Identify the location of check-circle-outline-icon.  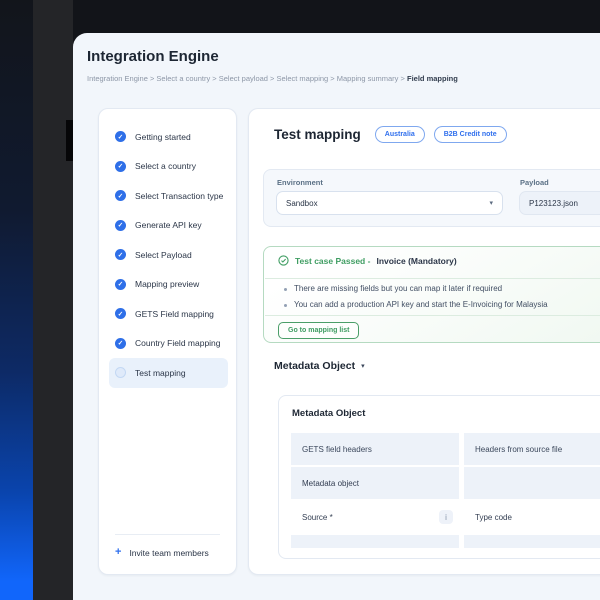
(283, 260).